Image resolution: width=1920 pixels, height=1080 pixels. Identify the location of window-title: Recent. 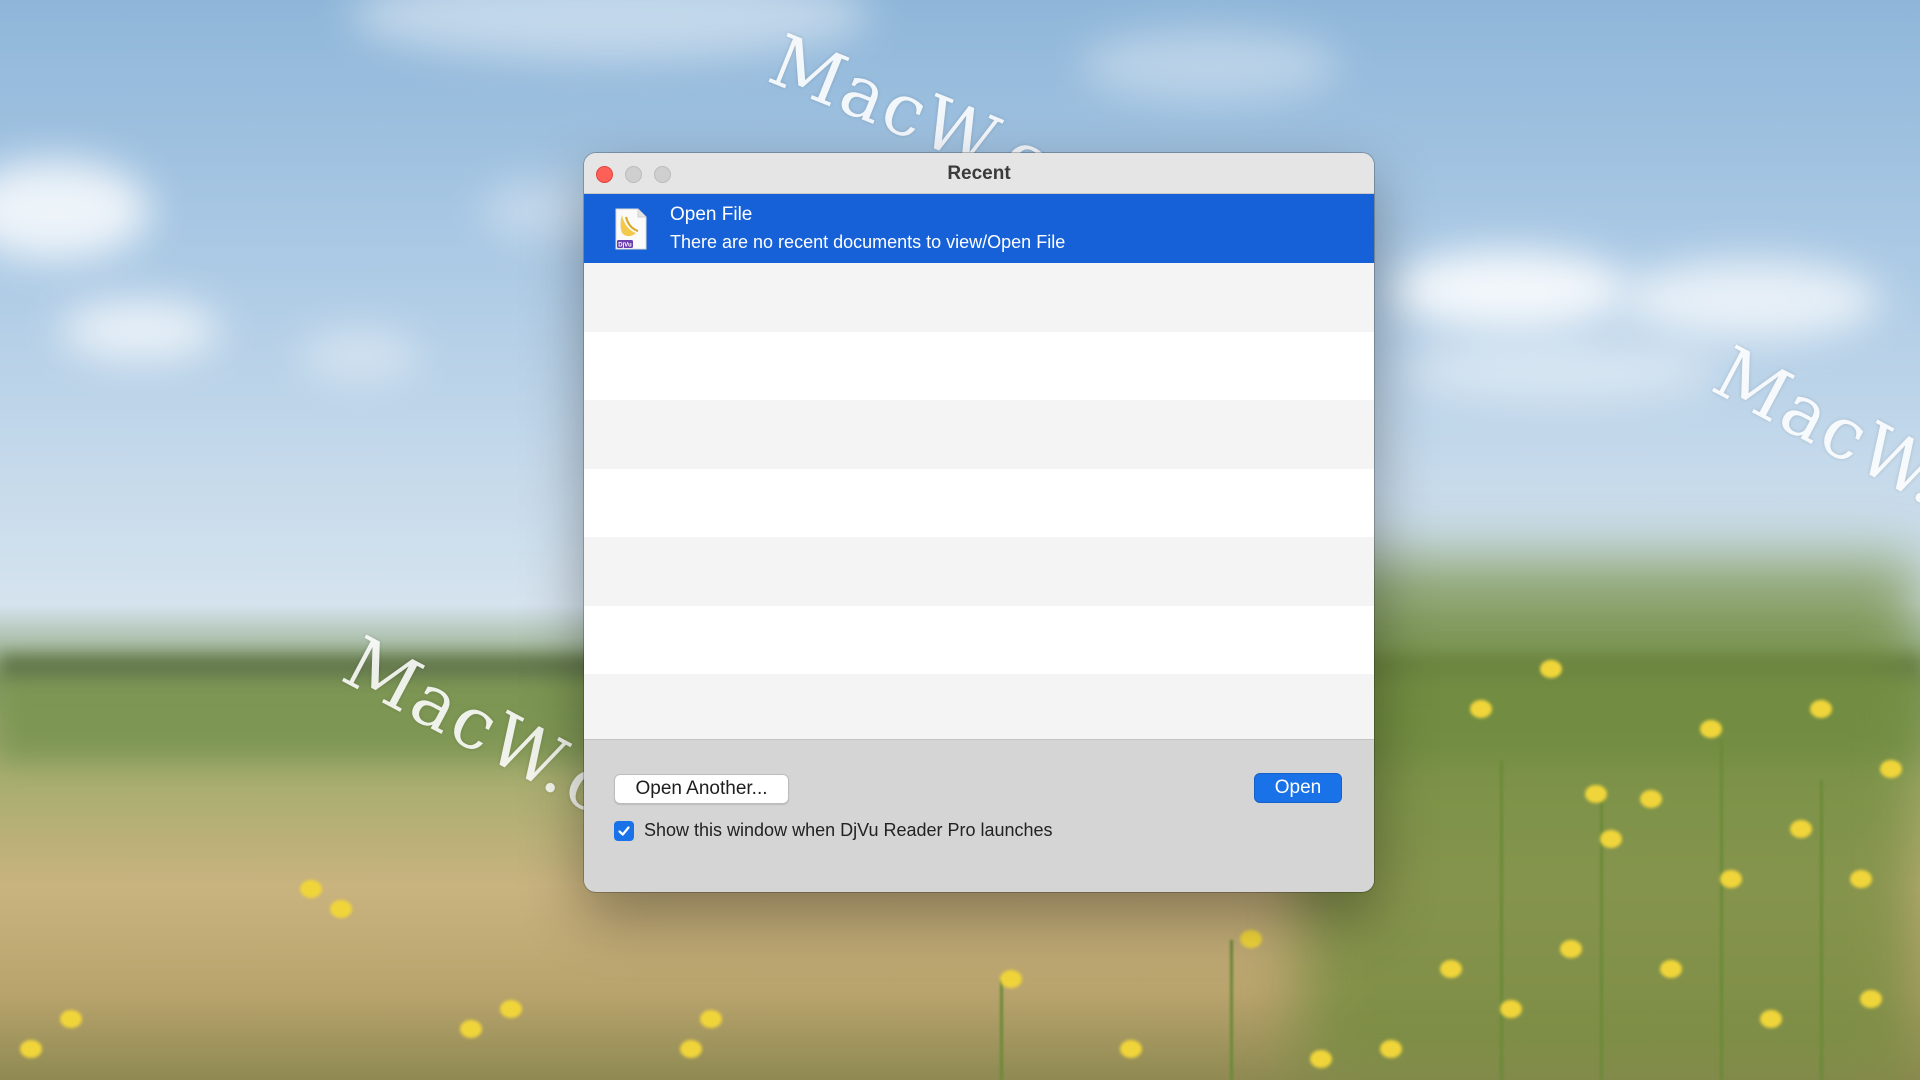
(979, 173).